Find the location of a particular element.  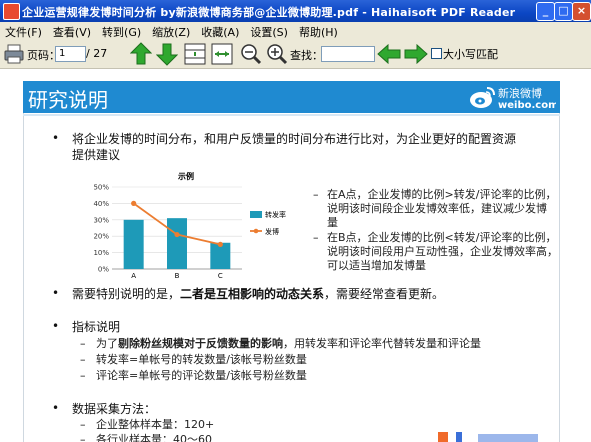

maximize-button: □ is located at coordinates (563, 11).